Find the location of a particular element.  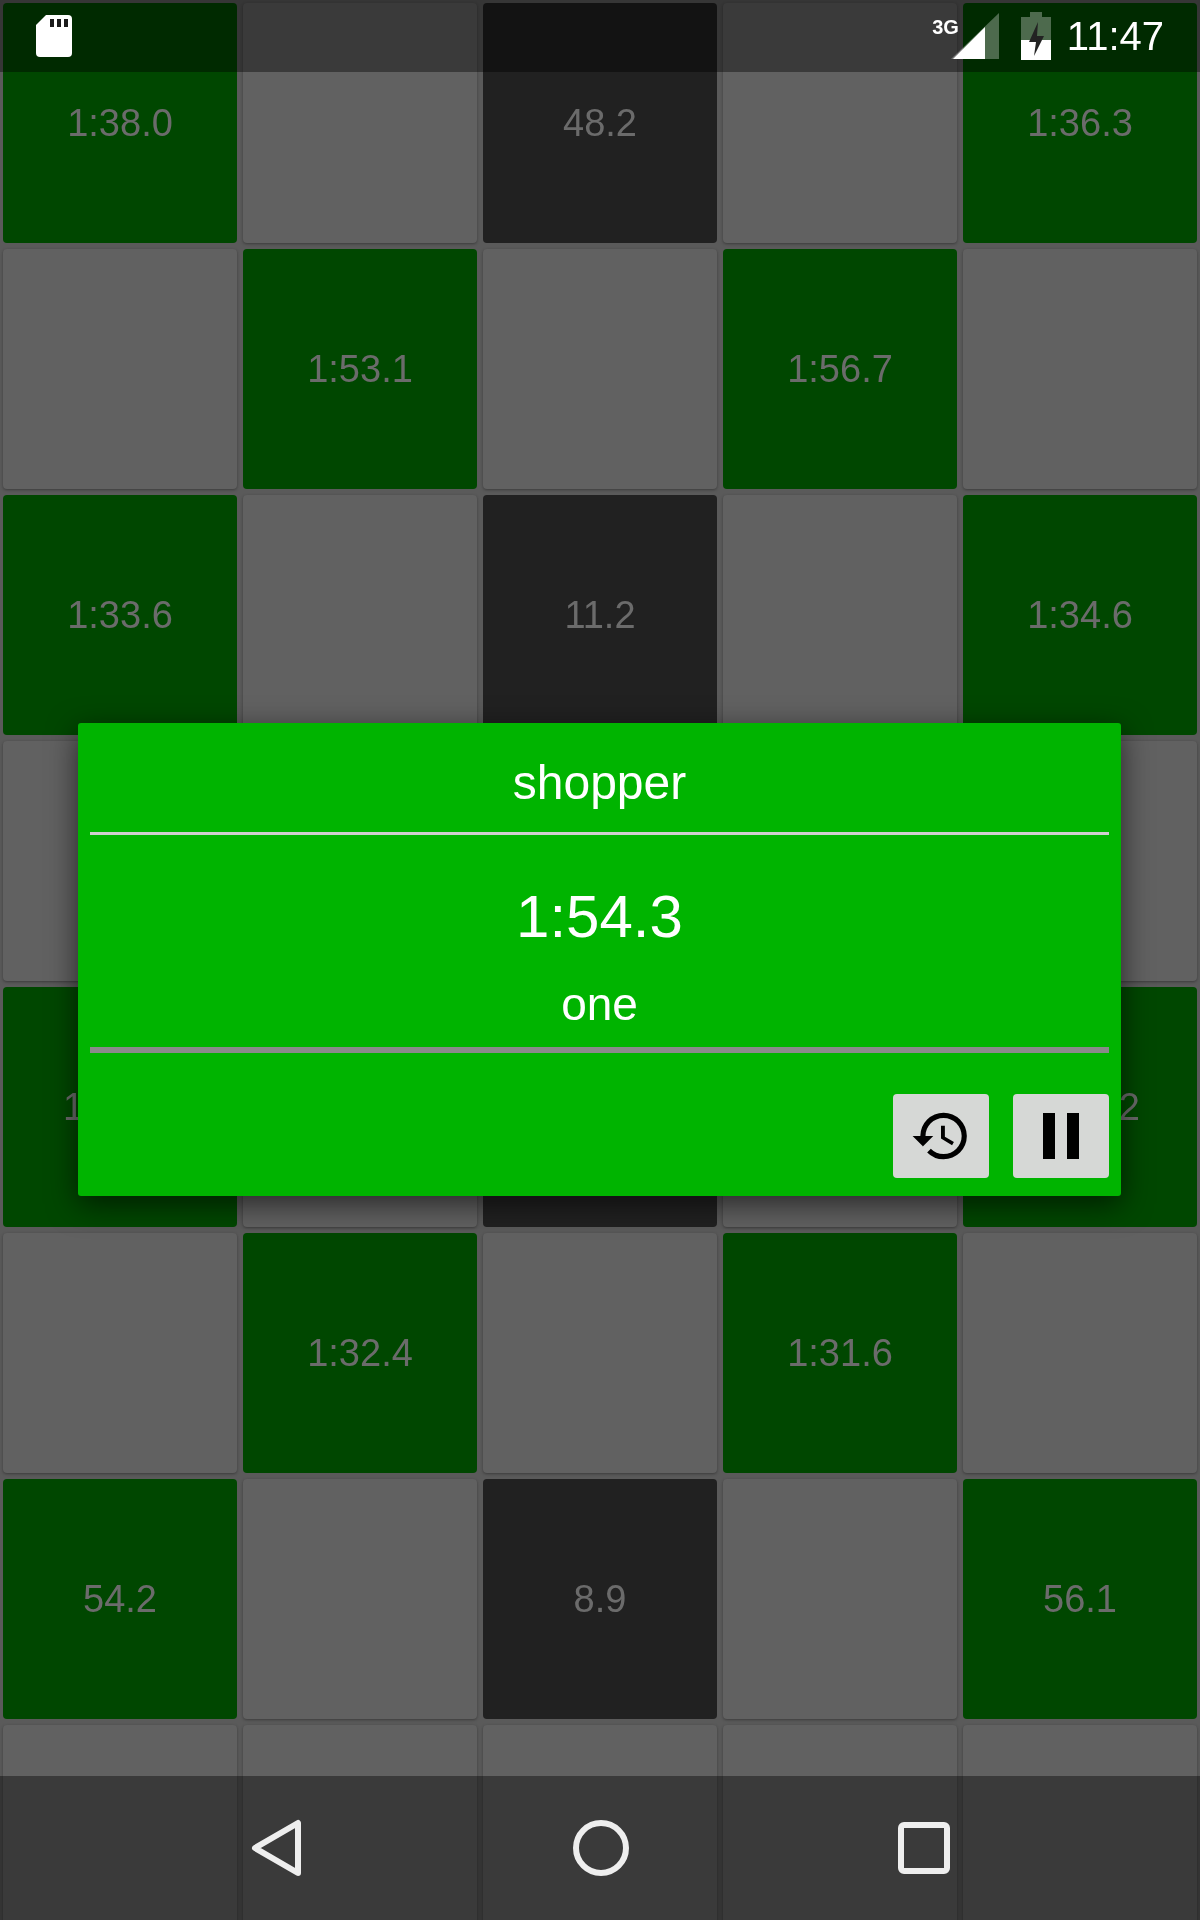

tile-time: 1:34.6 is located at coordinates (1080, 615).